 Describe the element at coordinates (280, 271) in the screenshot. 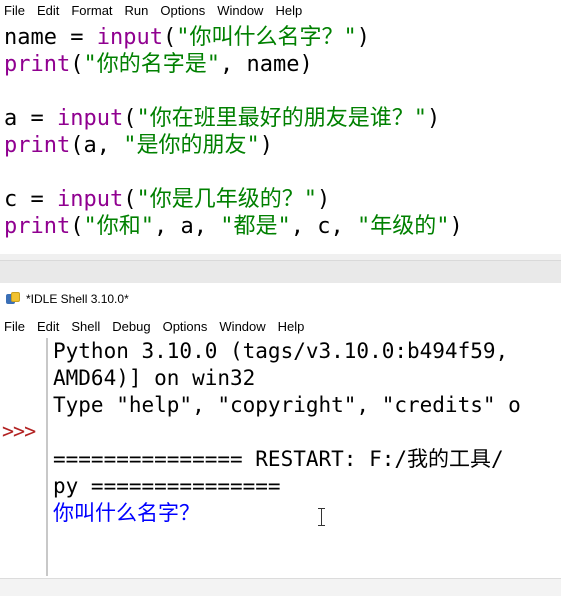

I see `window-gap` at that location.